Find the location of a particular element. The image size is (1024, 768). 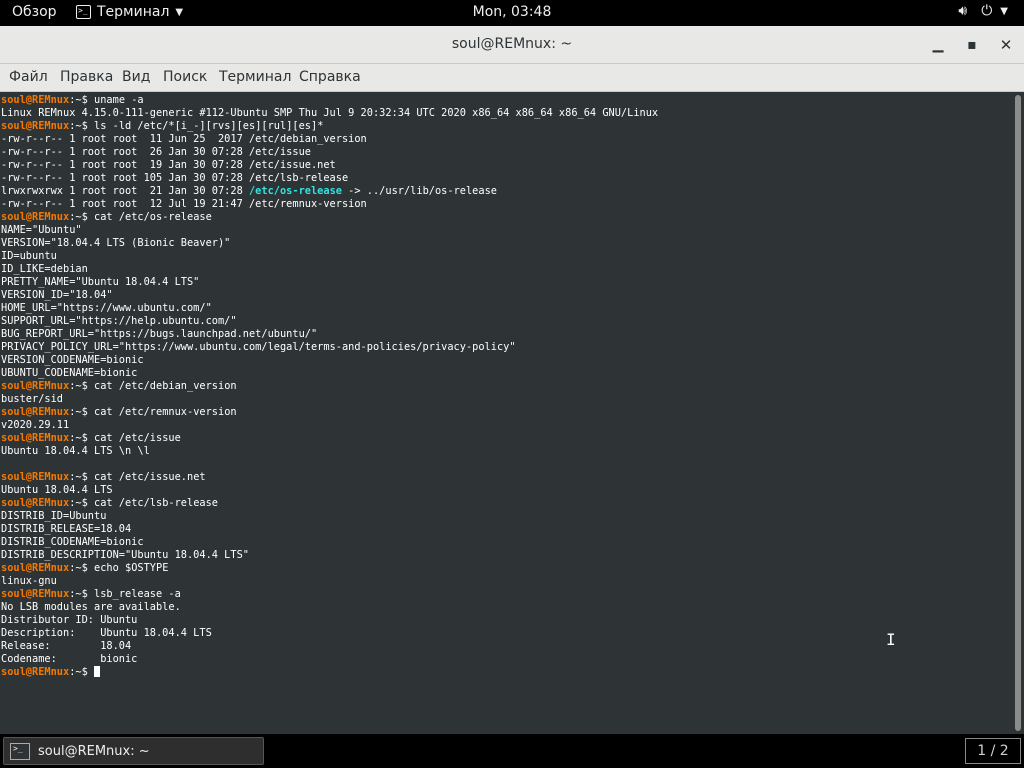

output-text: Release: 18.04 is located at coordinates (66, 646).